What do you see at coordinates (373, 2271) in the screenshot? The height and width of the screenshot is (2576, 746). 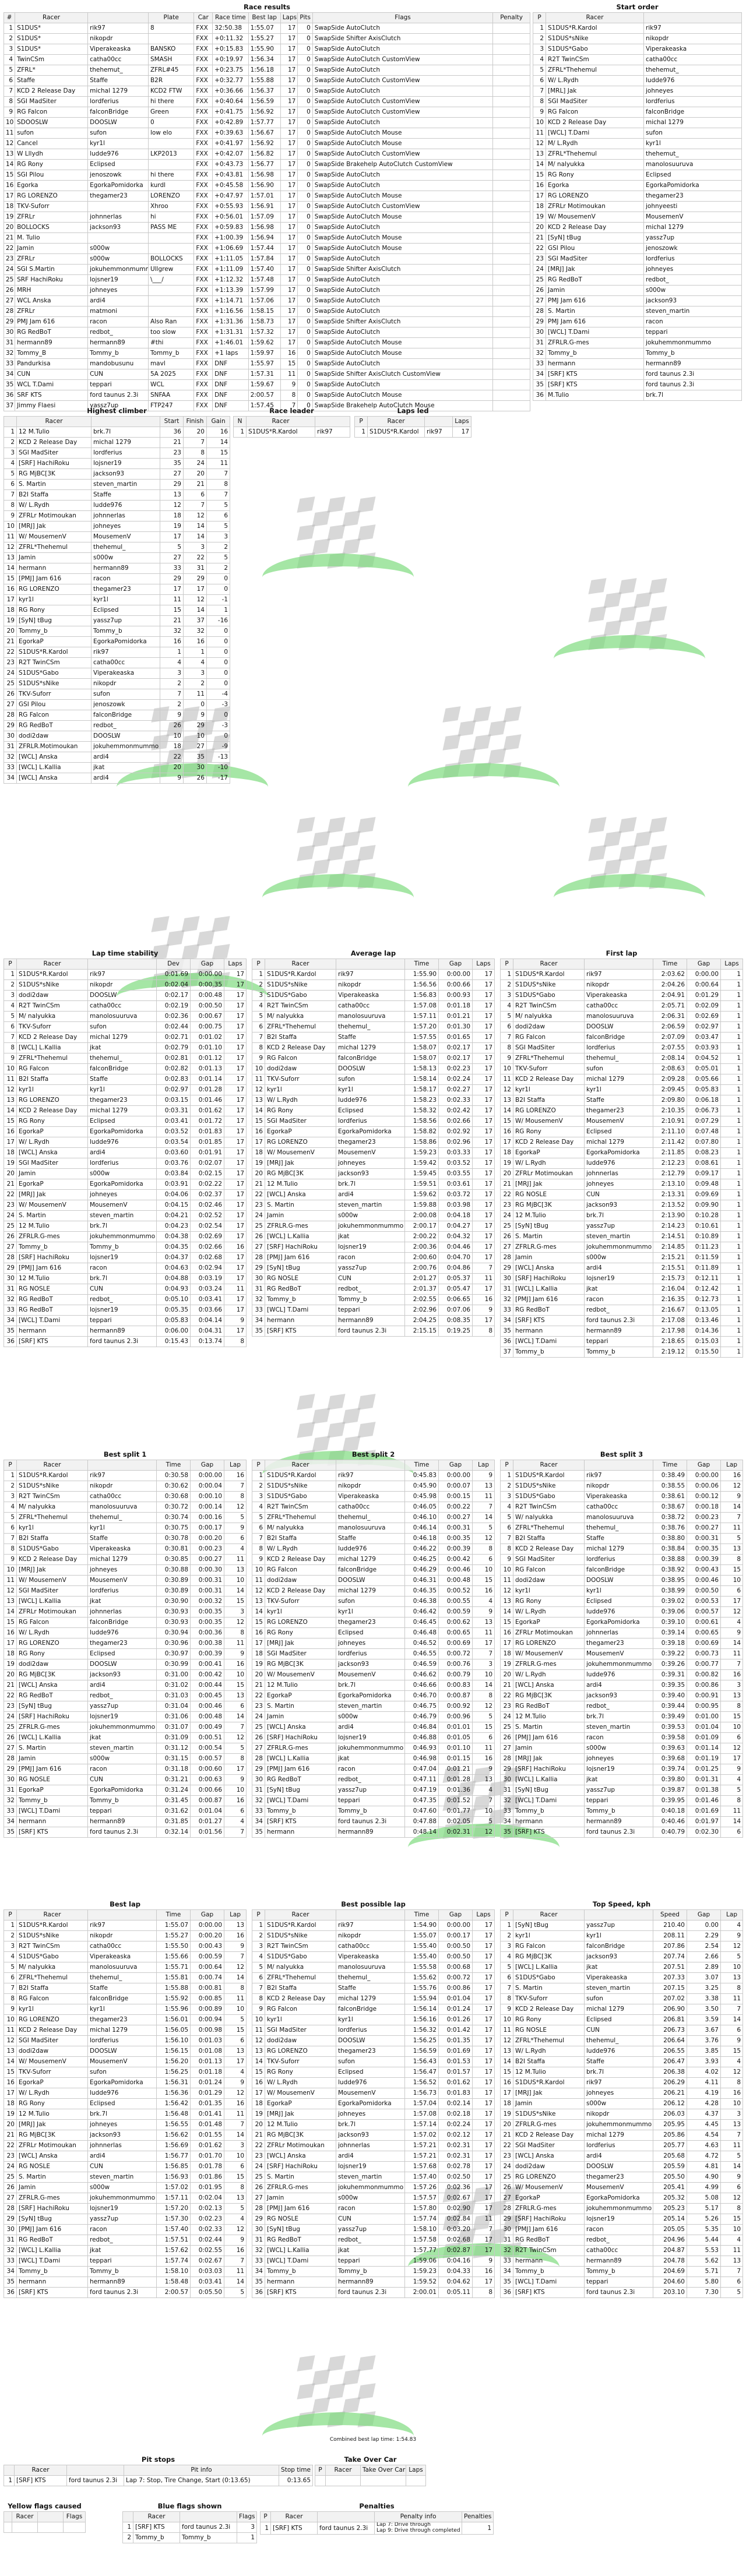 I see `table-row: 34 Tommy_b Tommy_b 1:59.23 0:04.33 16` at bounding box center [373, 2271].